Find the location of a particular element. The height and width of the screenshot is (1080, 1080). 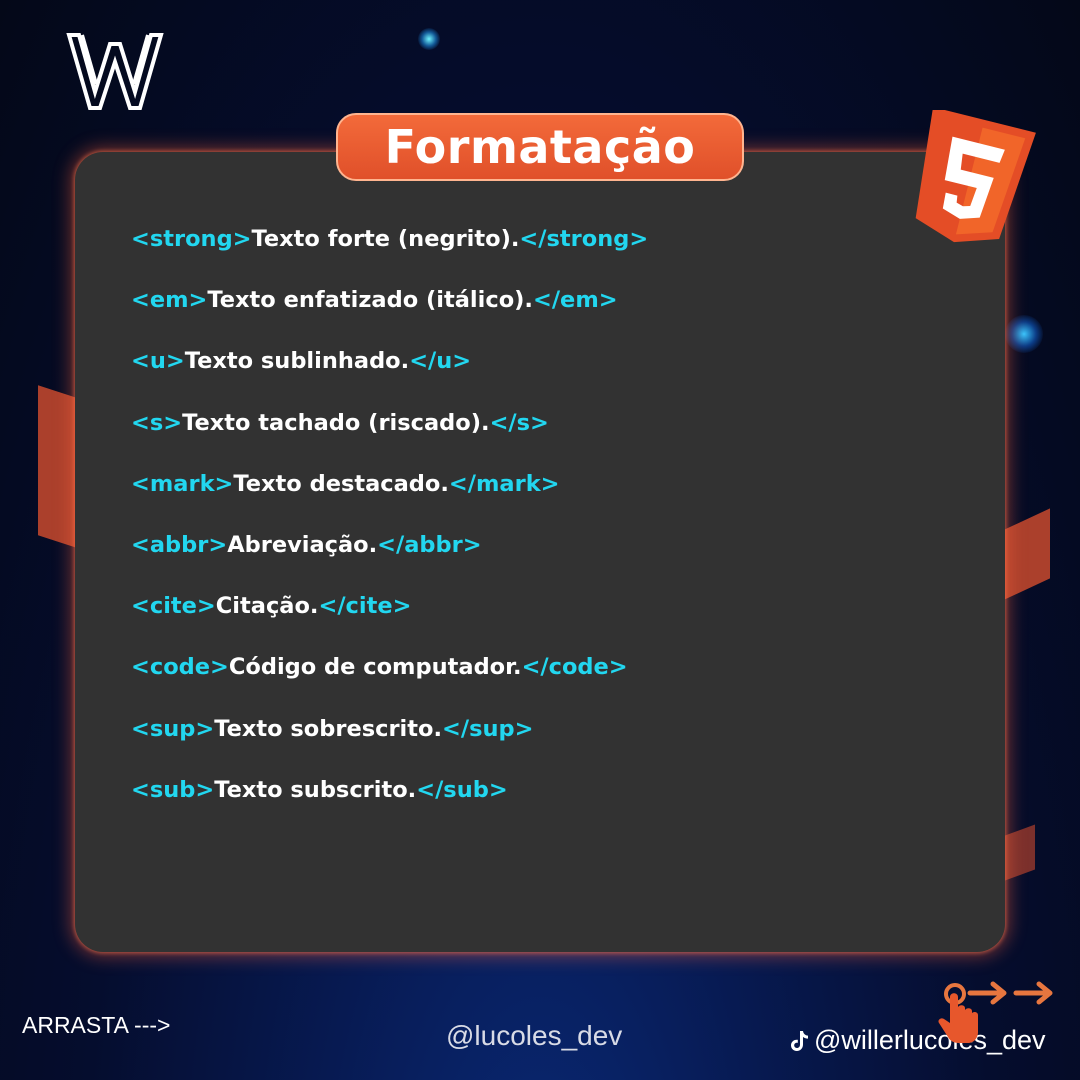

code-line: <strong>Texto forte (negrito).</strong> is located at coordinates (389, 252).